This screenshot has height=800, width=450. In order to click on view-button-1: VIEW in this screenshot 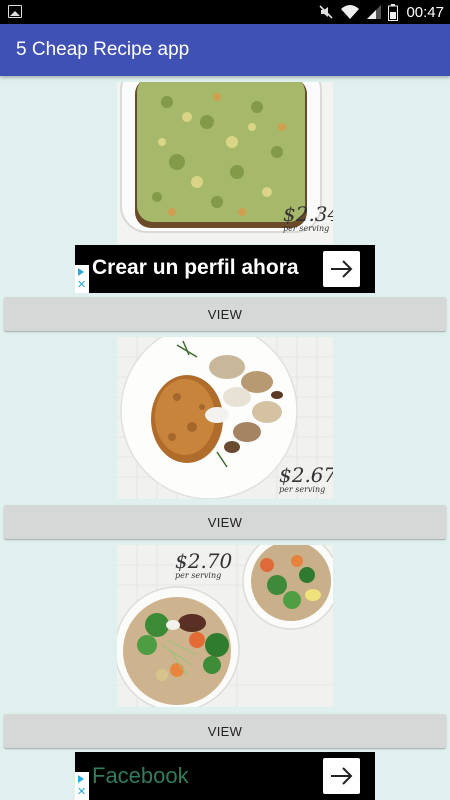, I will do `click(225, 314)`.